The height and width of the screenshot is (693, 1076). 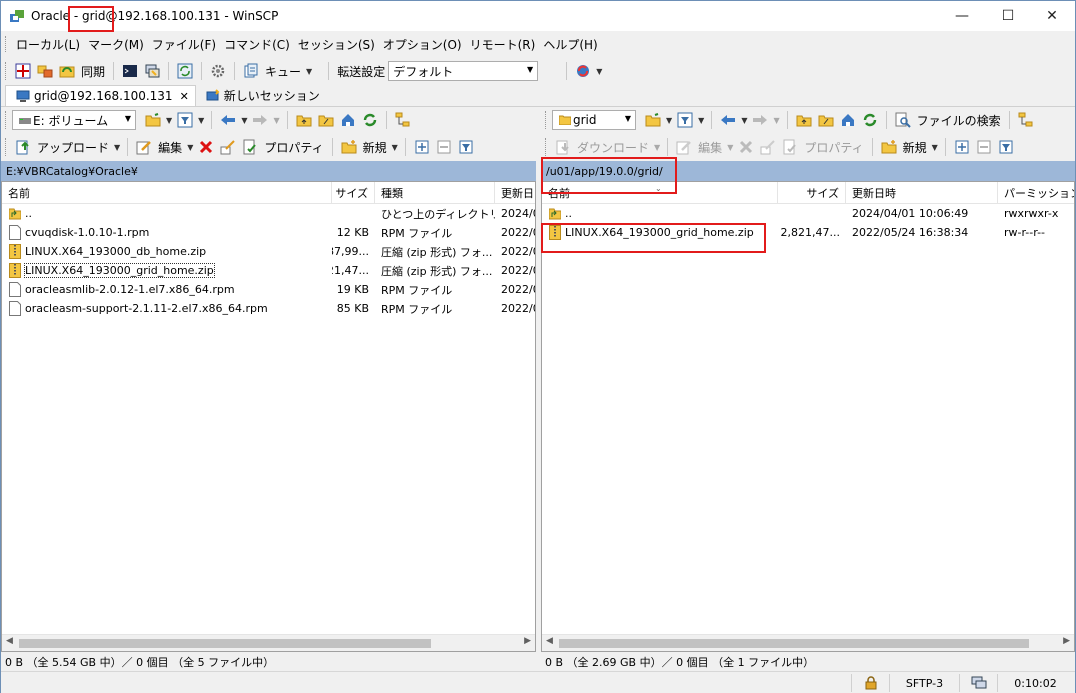 What do you see at coordinates (45, 71) in the screenshot?
I see `synchronize-browsing-icon` at bounding box center [45, 71].